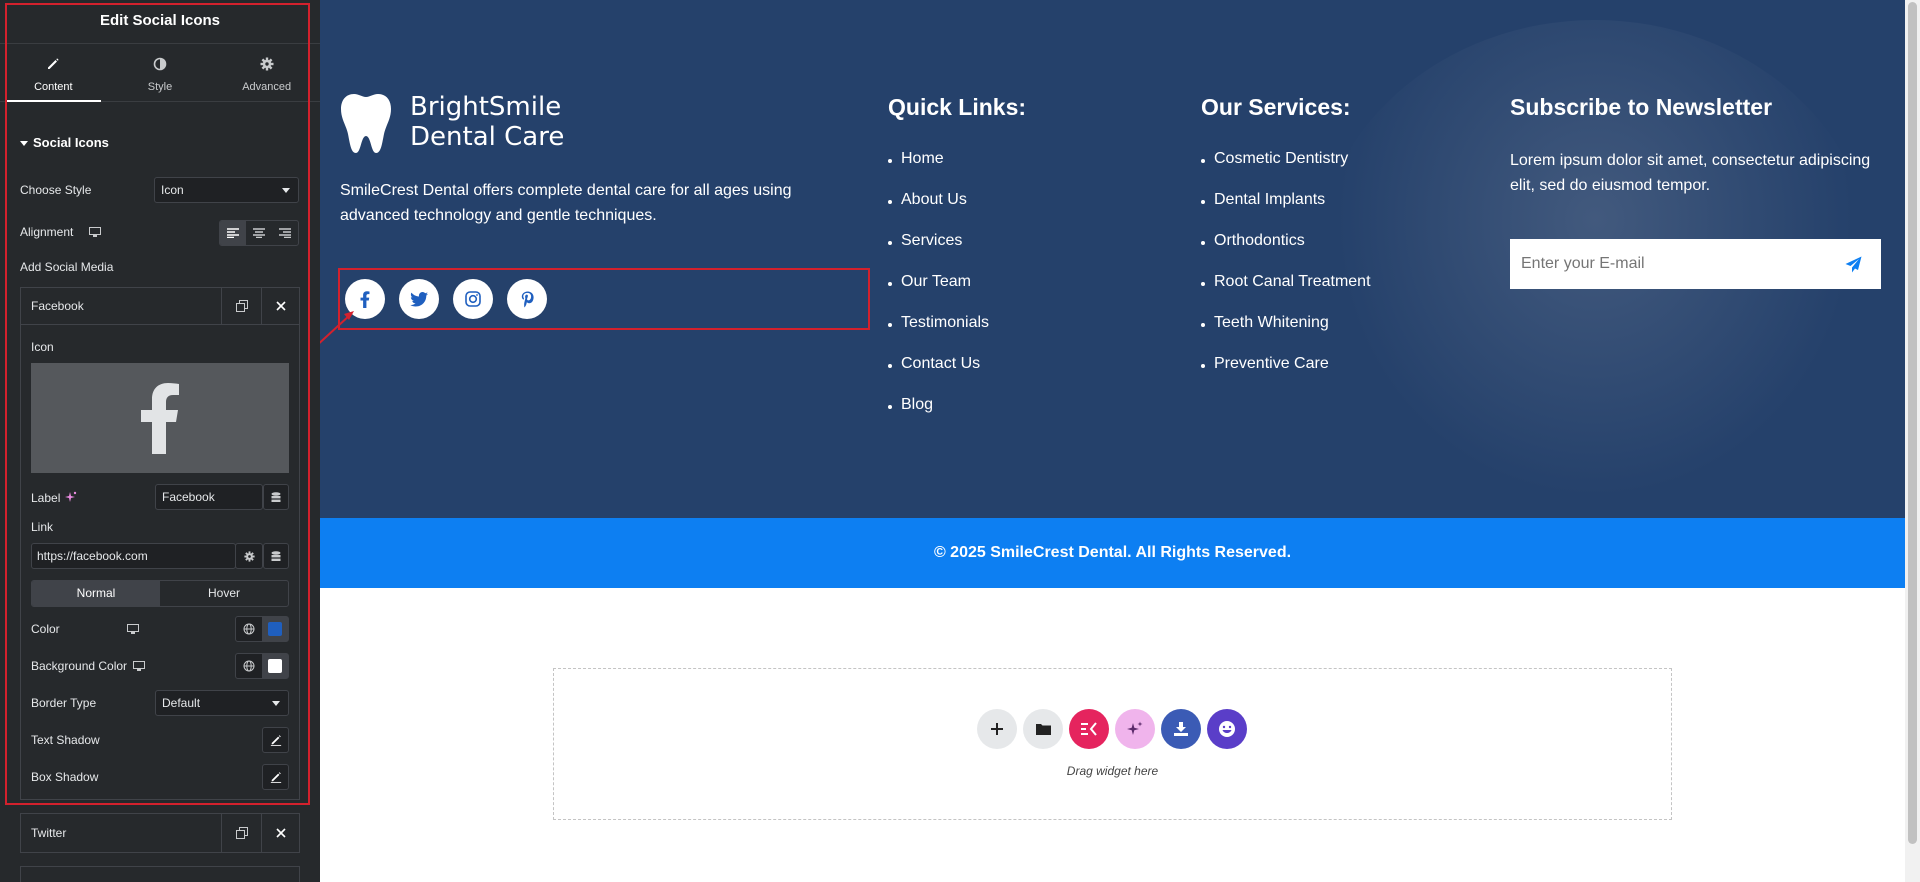 Image resolution: width=1920 pixels, height=882 pixels. I want to click on service-item: Root Canal Treatment, so click(1286, 282).